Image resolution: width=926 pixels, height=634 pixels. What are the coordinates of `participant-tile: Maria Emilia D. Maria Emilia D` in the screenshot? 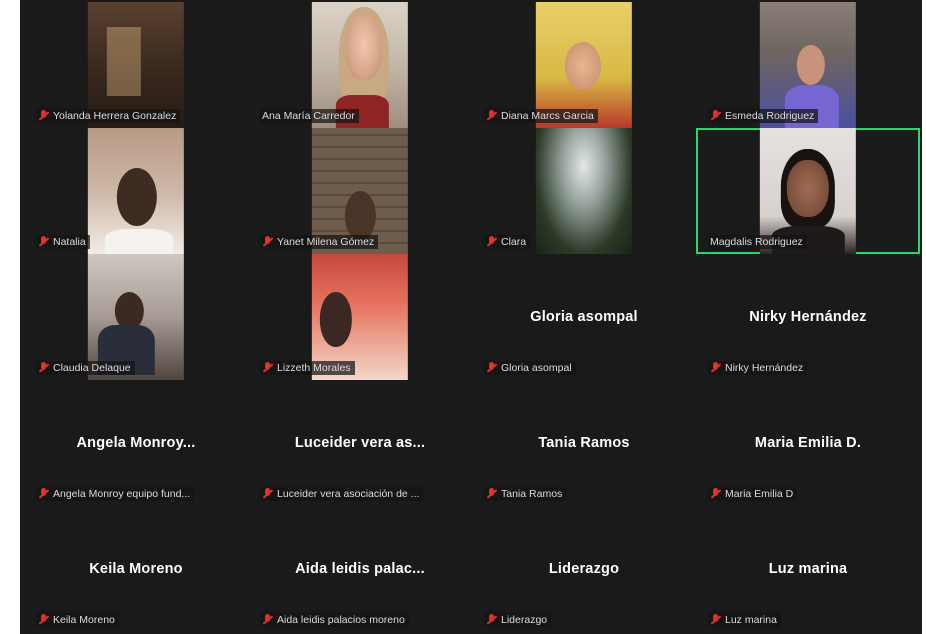 It's located at (808, 443).